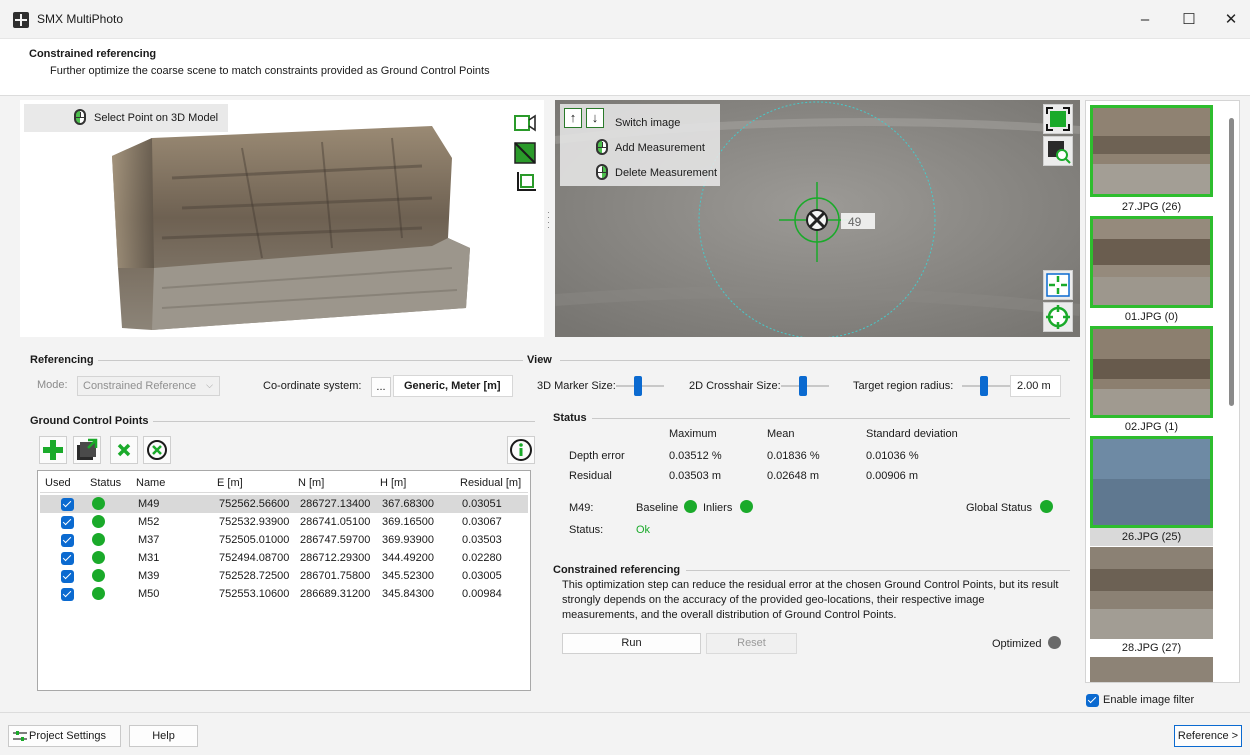  What do you see at coordinates (690, 506) in the screenshot?
I see `baseline-status-indicator` at bounding box center [690, 506].